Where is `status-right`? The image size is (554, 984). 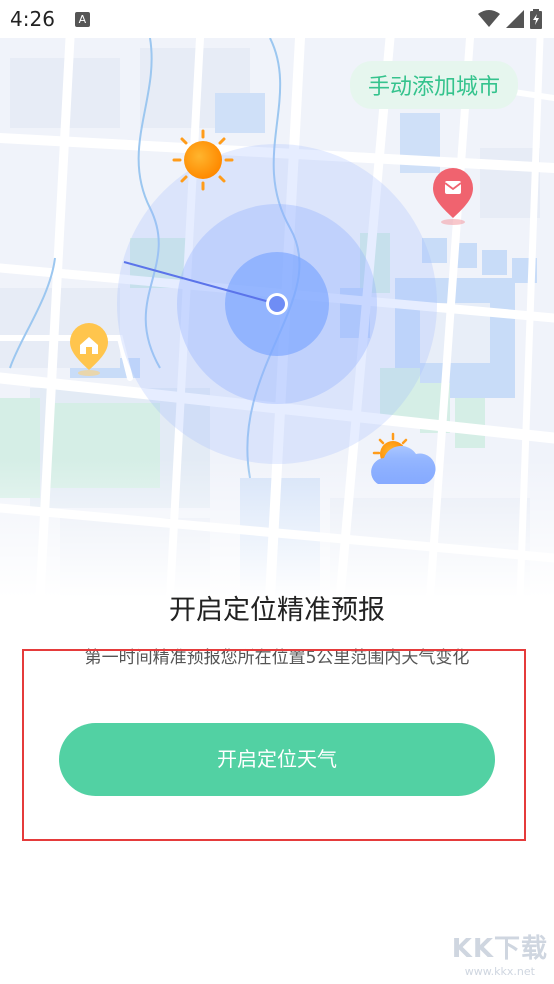
status-right is located at coordinates (510, 19).